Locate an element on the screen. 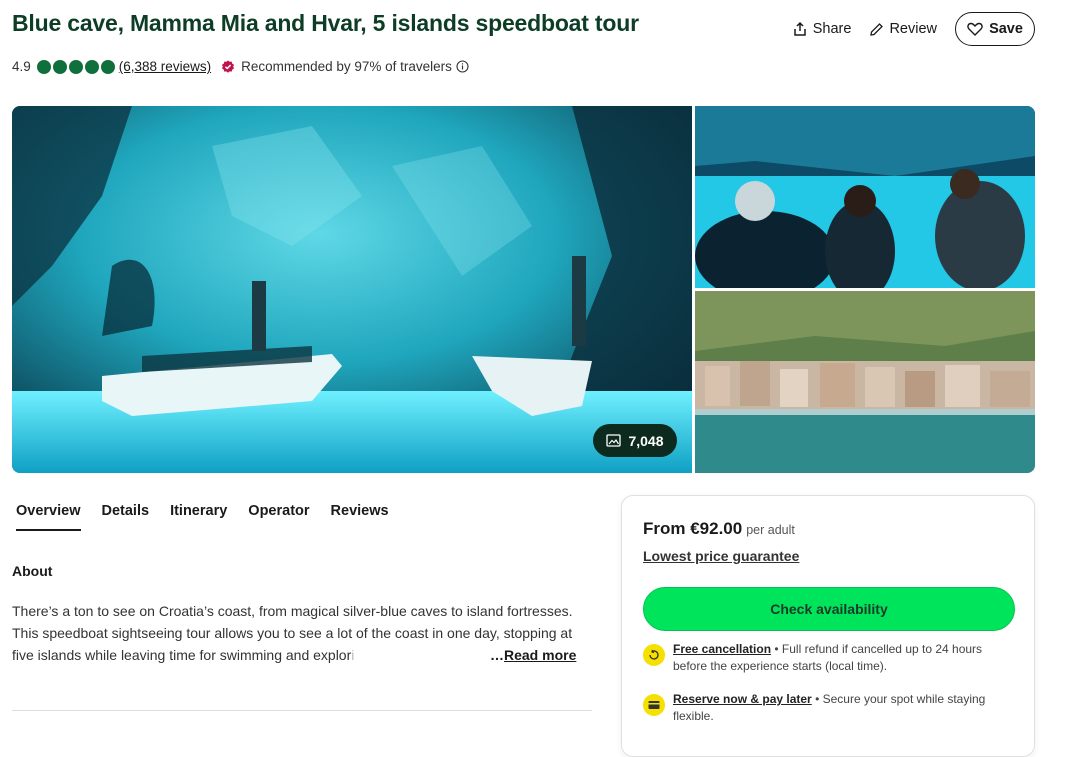 This screenshot has width=1080, height=757. top-actions: Share Review Save is located at coordinates (913, 29).